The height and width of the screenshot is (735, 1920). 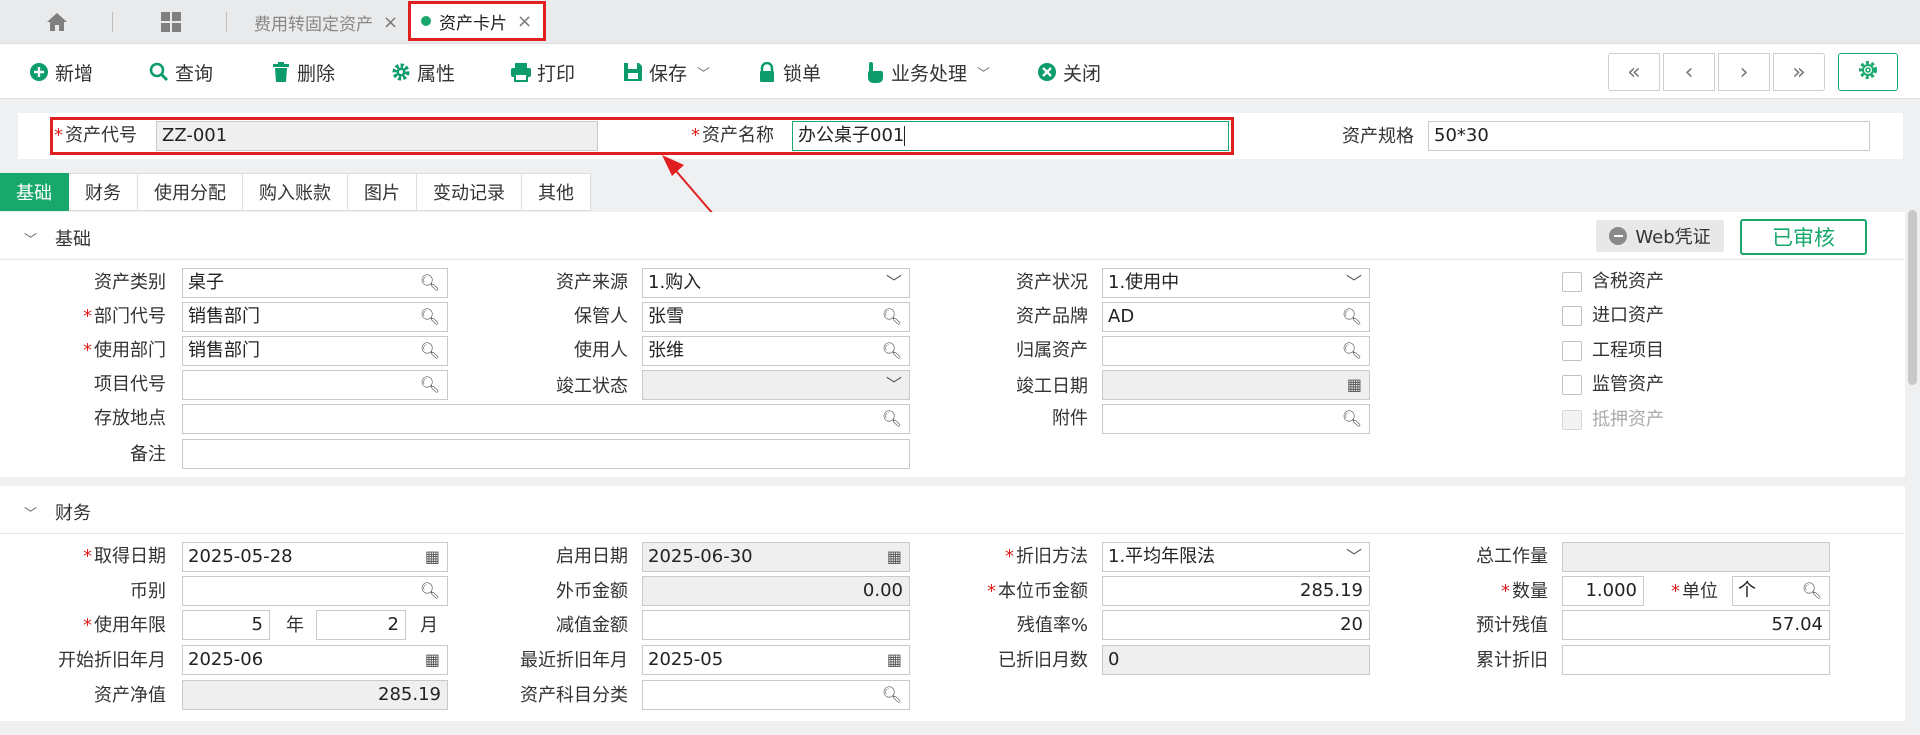 What do you see at coordinates (112, 660) in the screenshot?
I see `dep-start-label: 开始折旧年月` at bounding box center [112, 660].